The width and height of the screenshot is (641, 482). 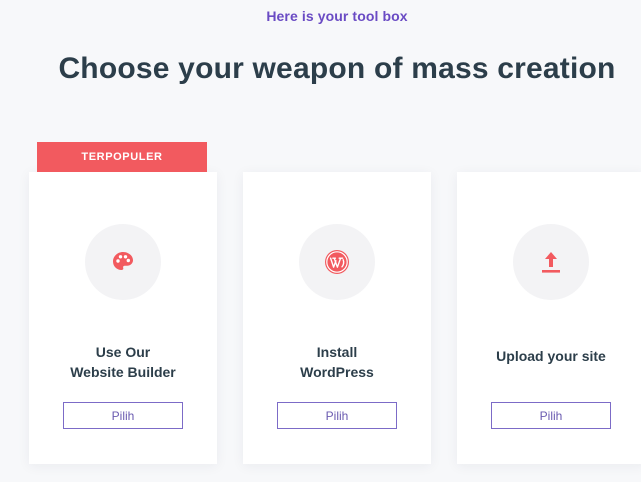 I want to click on popular-badge: TERPOPULER, so click(x=122, y=157).